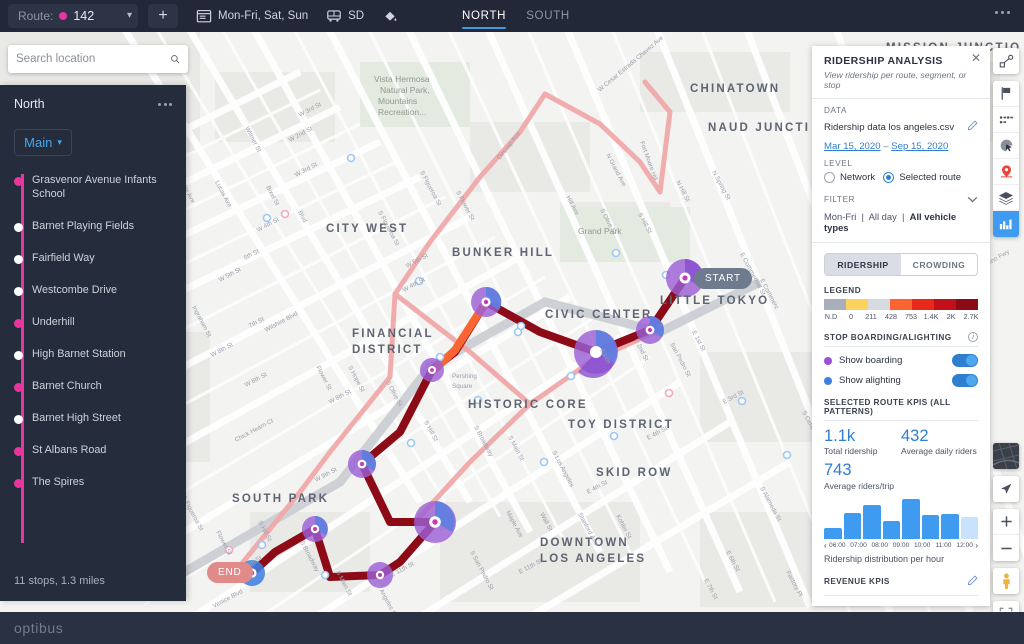  Describe the element at coordinates (922, 177) in the screenshot. I see `radio-selected-route: Selected route` at that location.